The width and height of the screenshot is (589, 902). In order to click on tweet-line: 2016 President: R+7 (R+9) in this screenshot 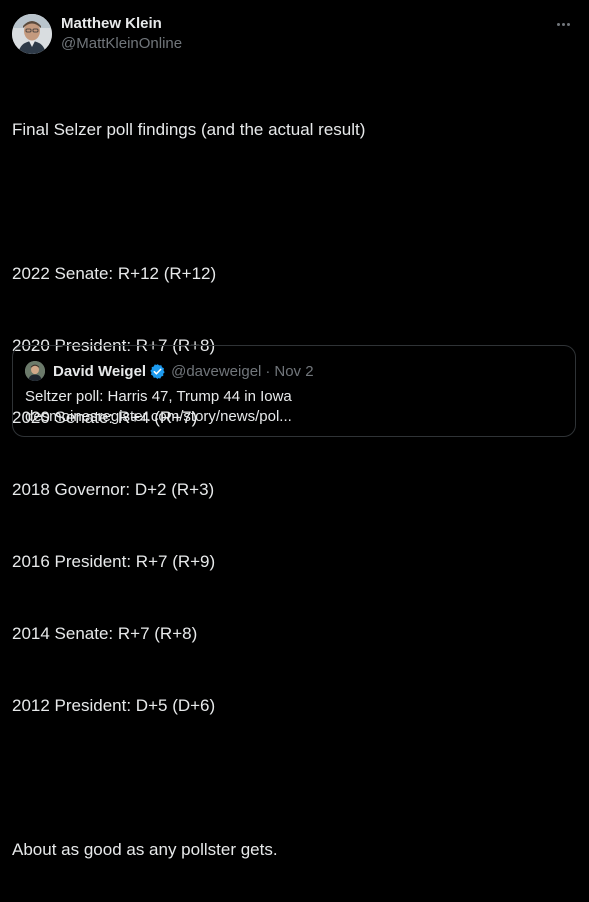, I will do `click(114, 561)`.